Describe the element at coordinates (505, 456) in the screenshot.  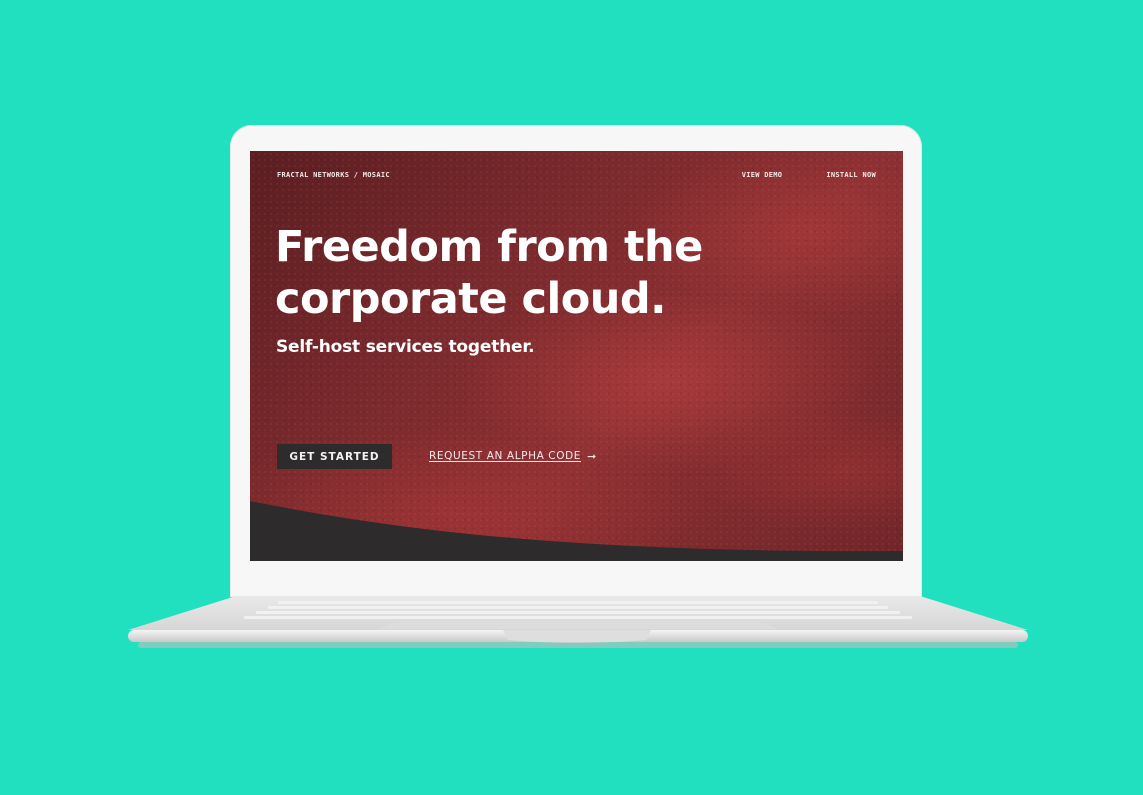
I see `request-alpha-code-label: REQUEST AN ALPHA CODE` at that location.